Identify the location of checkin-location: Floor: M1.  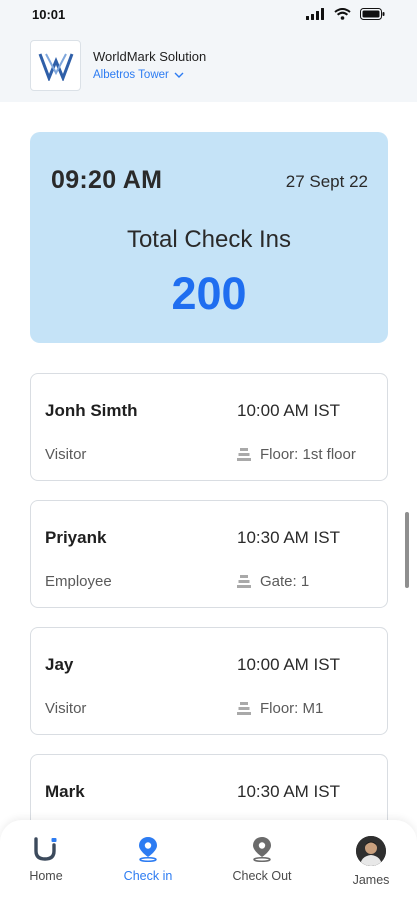
(280, 708).